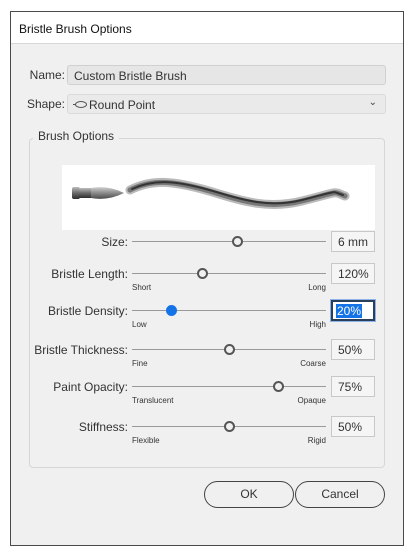 Image resolution: width=415 pixels, height=556 pixels. What do you see at coordinates (229, 241) in the screenshot?
I see `size-slider-track` at bounding box center [229, 241].